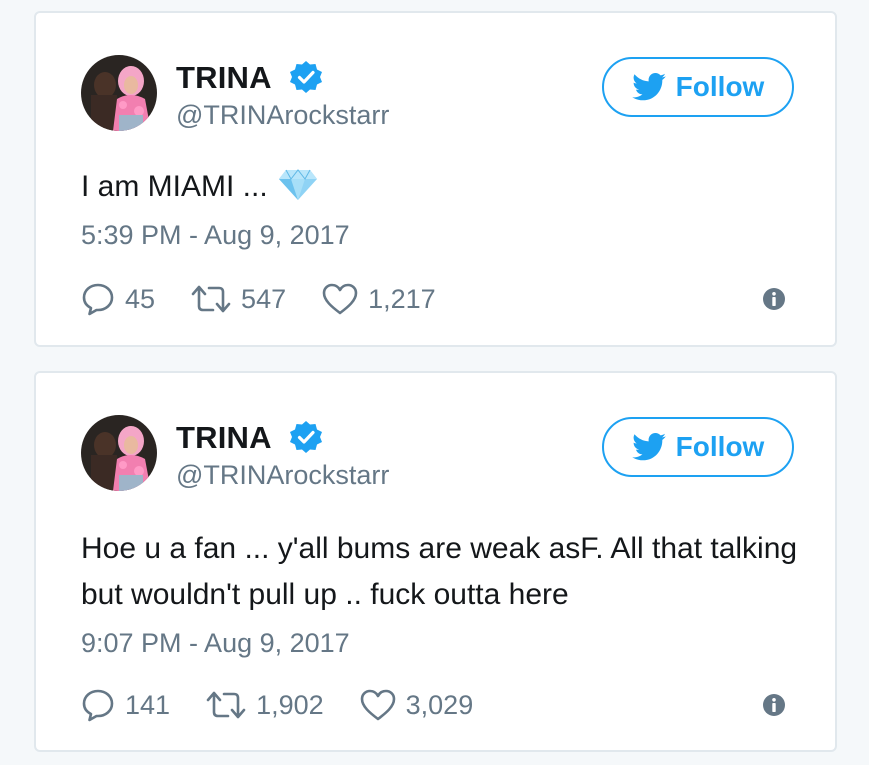 The image size is (869, 765). I want to click on like-button: 3,029, so click(417, 705).